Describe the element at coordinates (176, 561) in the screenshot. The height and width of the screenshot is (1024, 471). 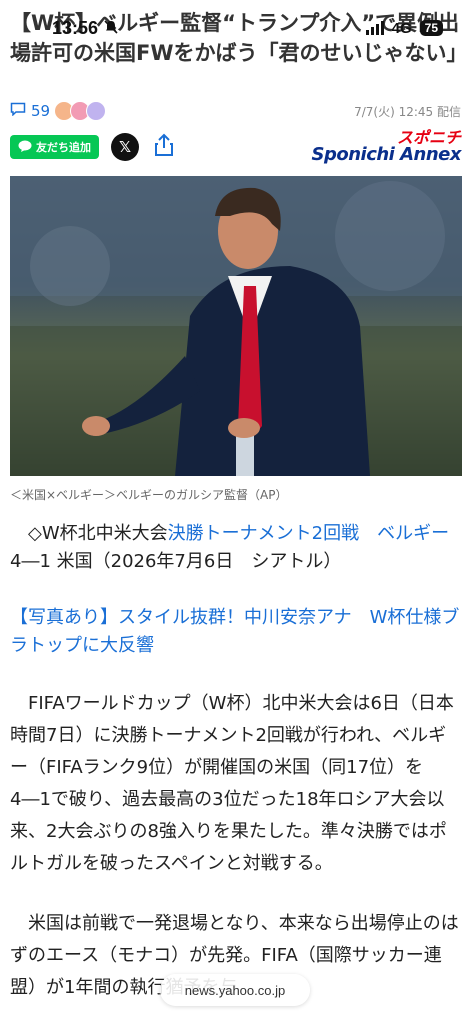
I see `intro-rest: 4―1 米国（2026年7月6日 シアトル）` at that location.